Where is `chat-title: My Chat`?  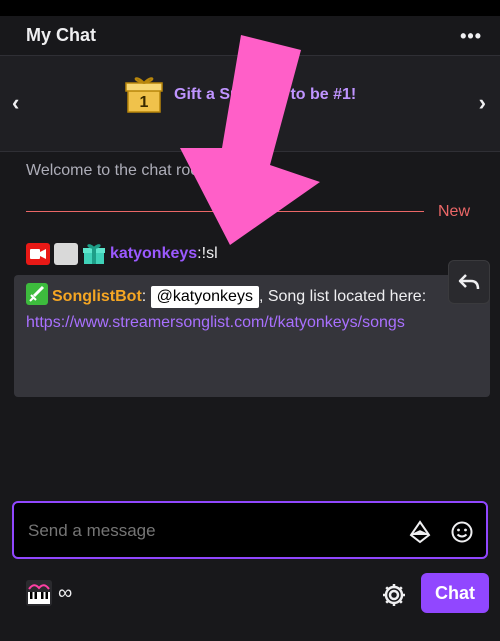
chat-title: My Chat is located at coordinates (61, 35).